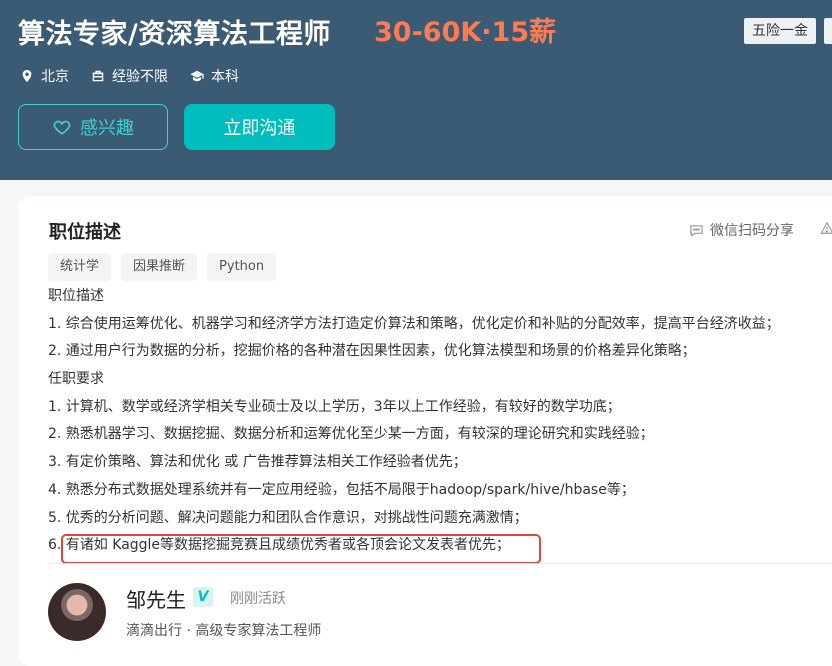 Image resolution: width=832 pixels, height=666 pixels. I want to click on recruiter-company-title: 滴滴出行 · 高级专家算法工程师, so click(224, 631).